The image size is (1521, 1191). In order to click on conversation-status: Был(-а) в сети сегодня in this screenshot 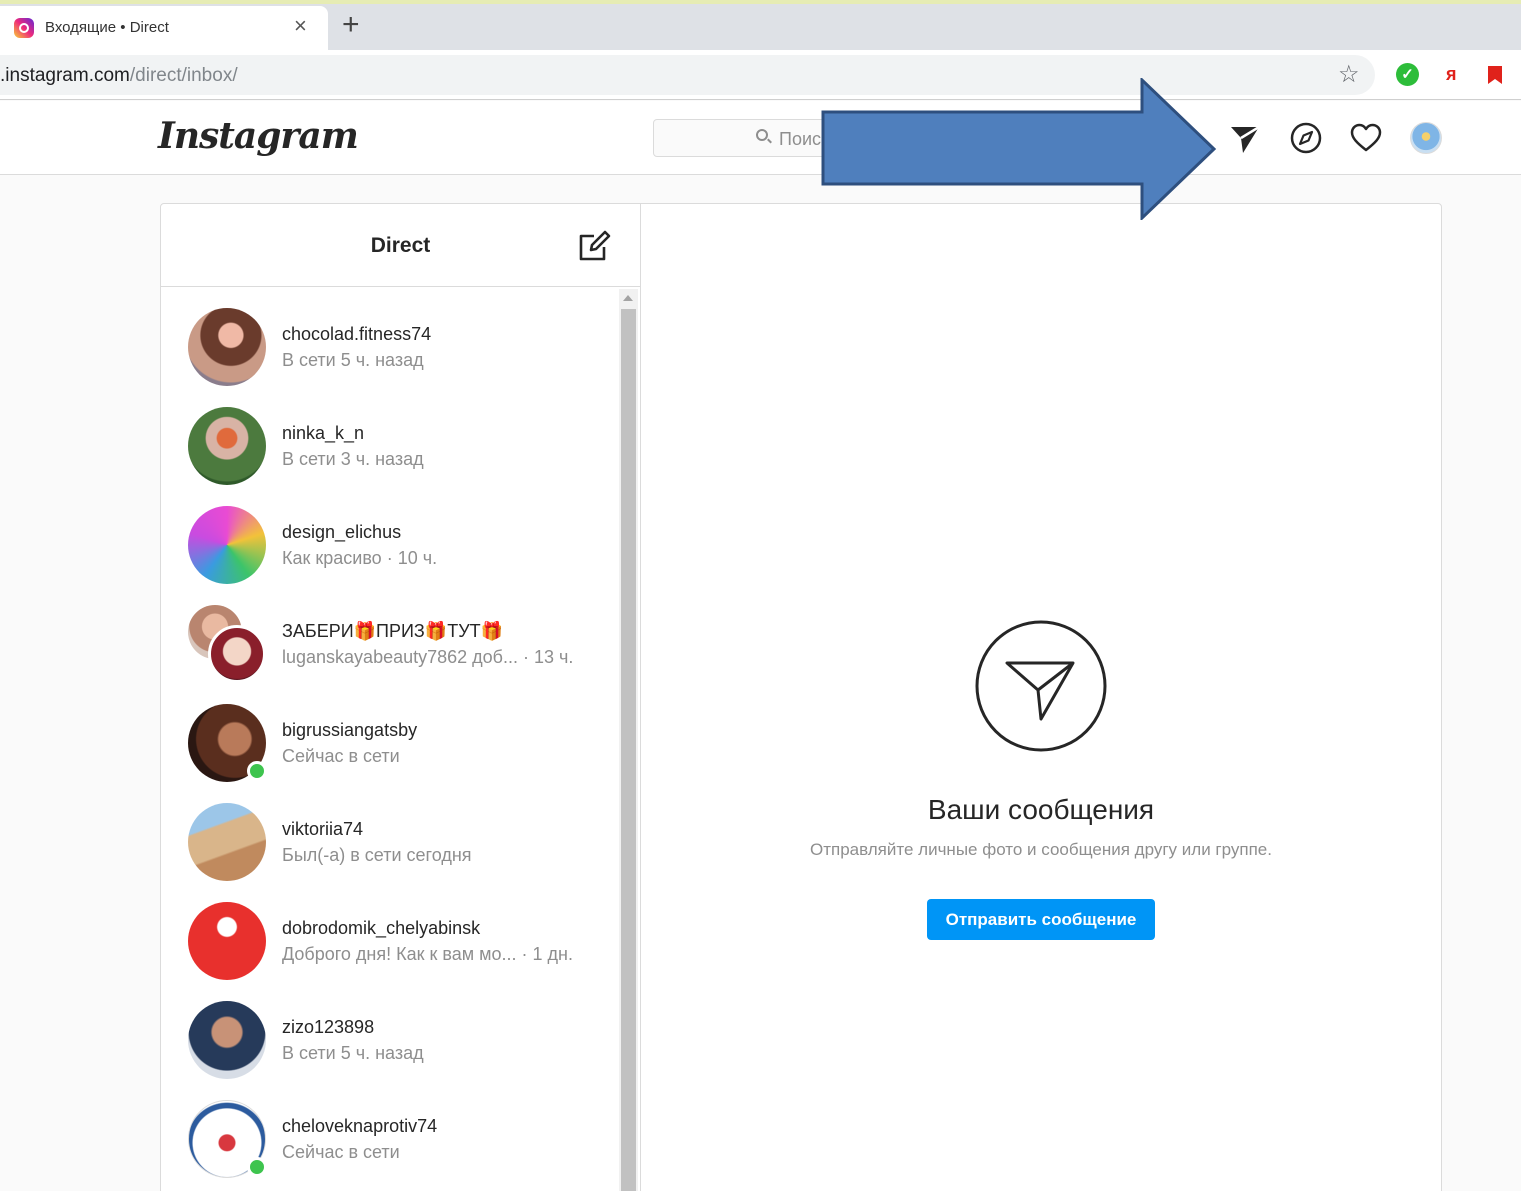, I will do `click(377, 855)`.